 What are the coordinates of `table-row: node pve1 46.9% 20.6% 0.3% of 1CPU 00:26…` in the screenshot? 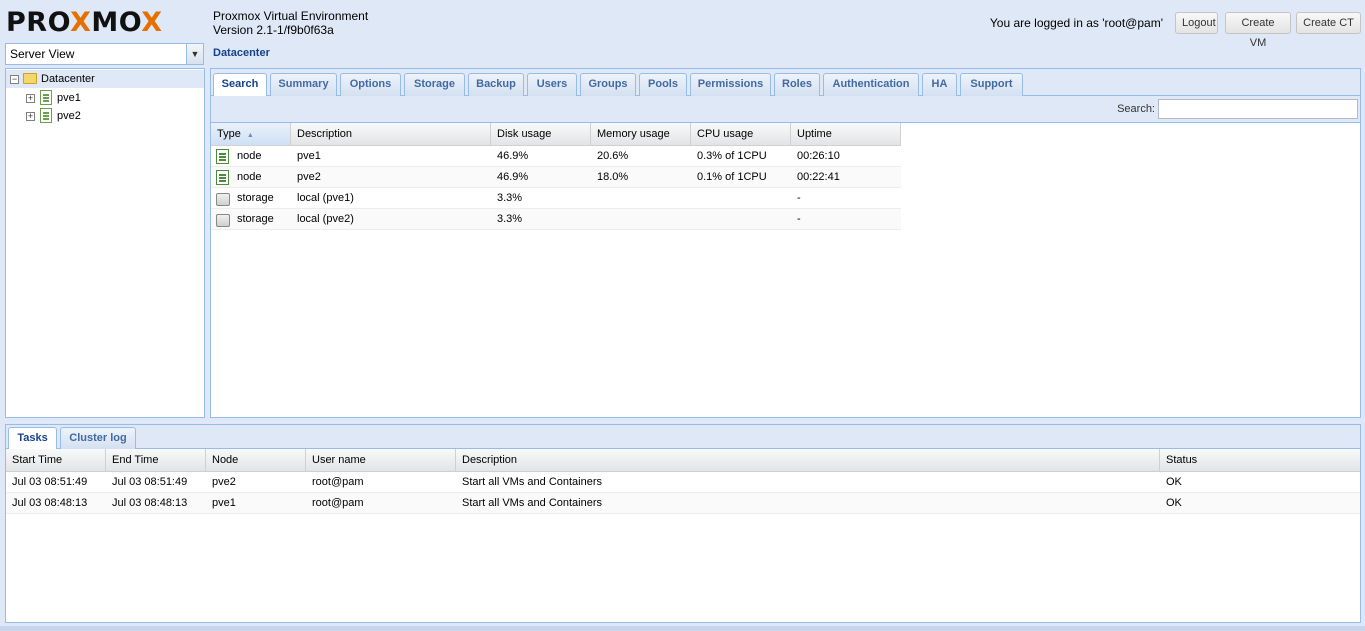 It's located at (556, 156).